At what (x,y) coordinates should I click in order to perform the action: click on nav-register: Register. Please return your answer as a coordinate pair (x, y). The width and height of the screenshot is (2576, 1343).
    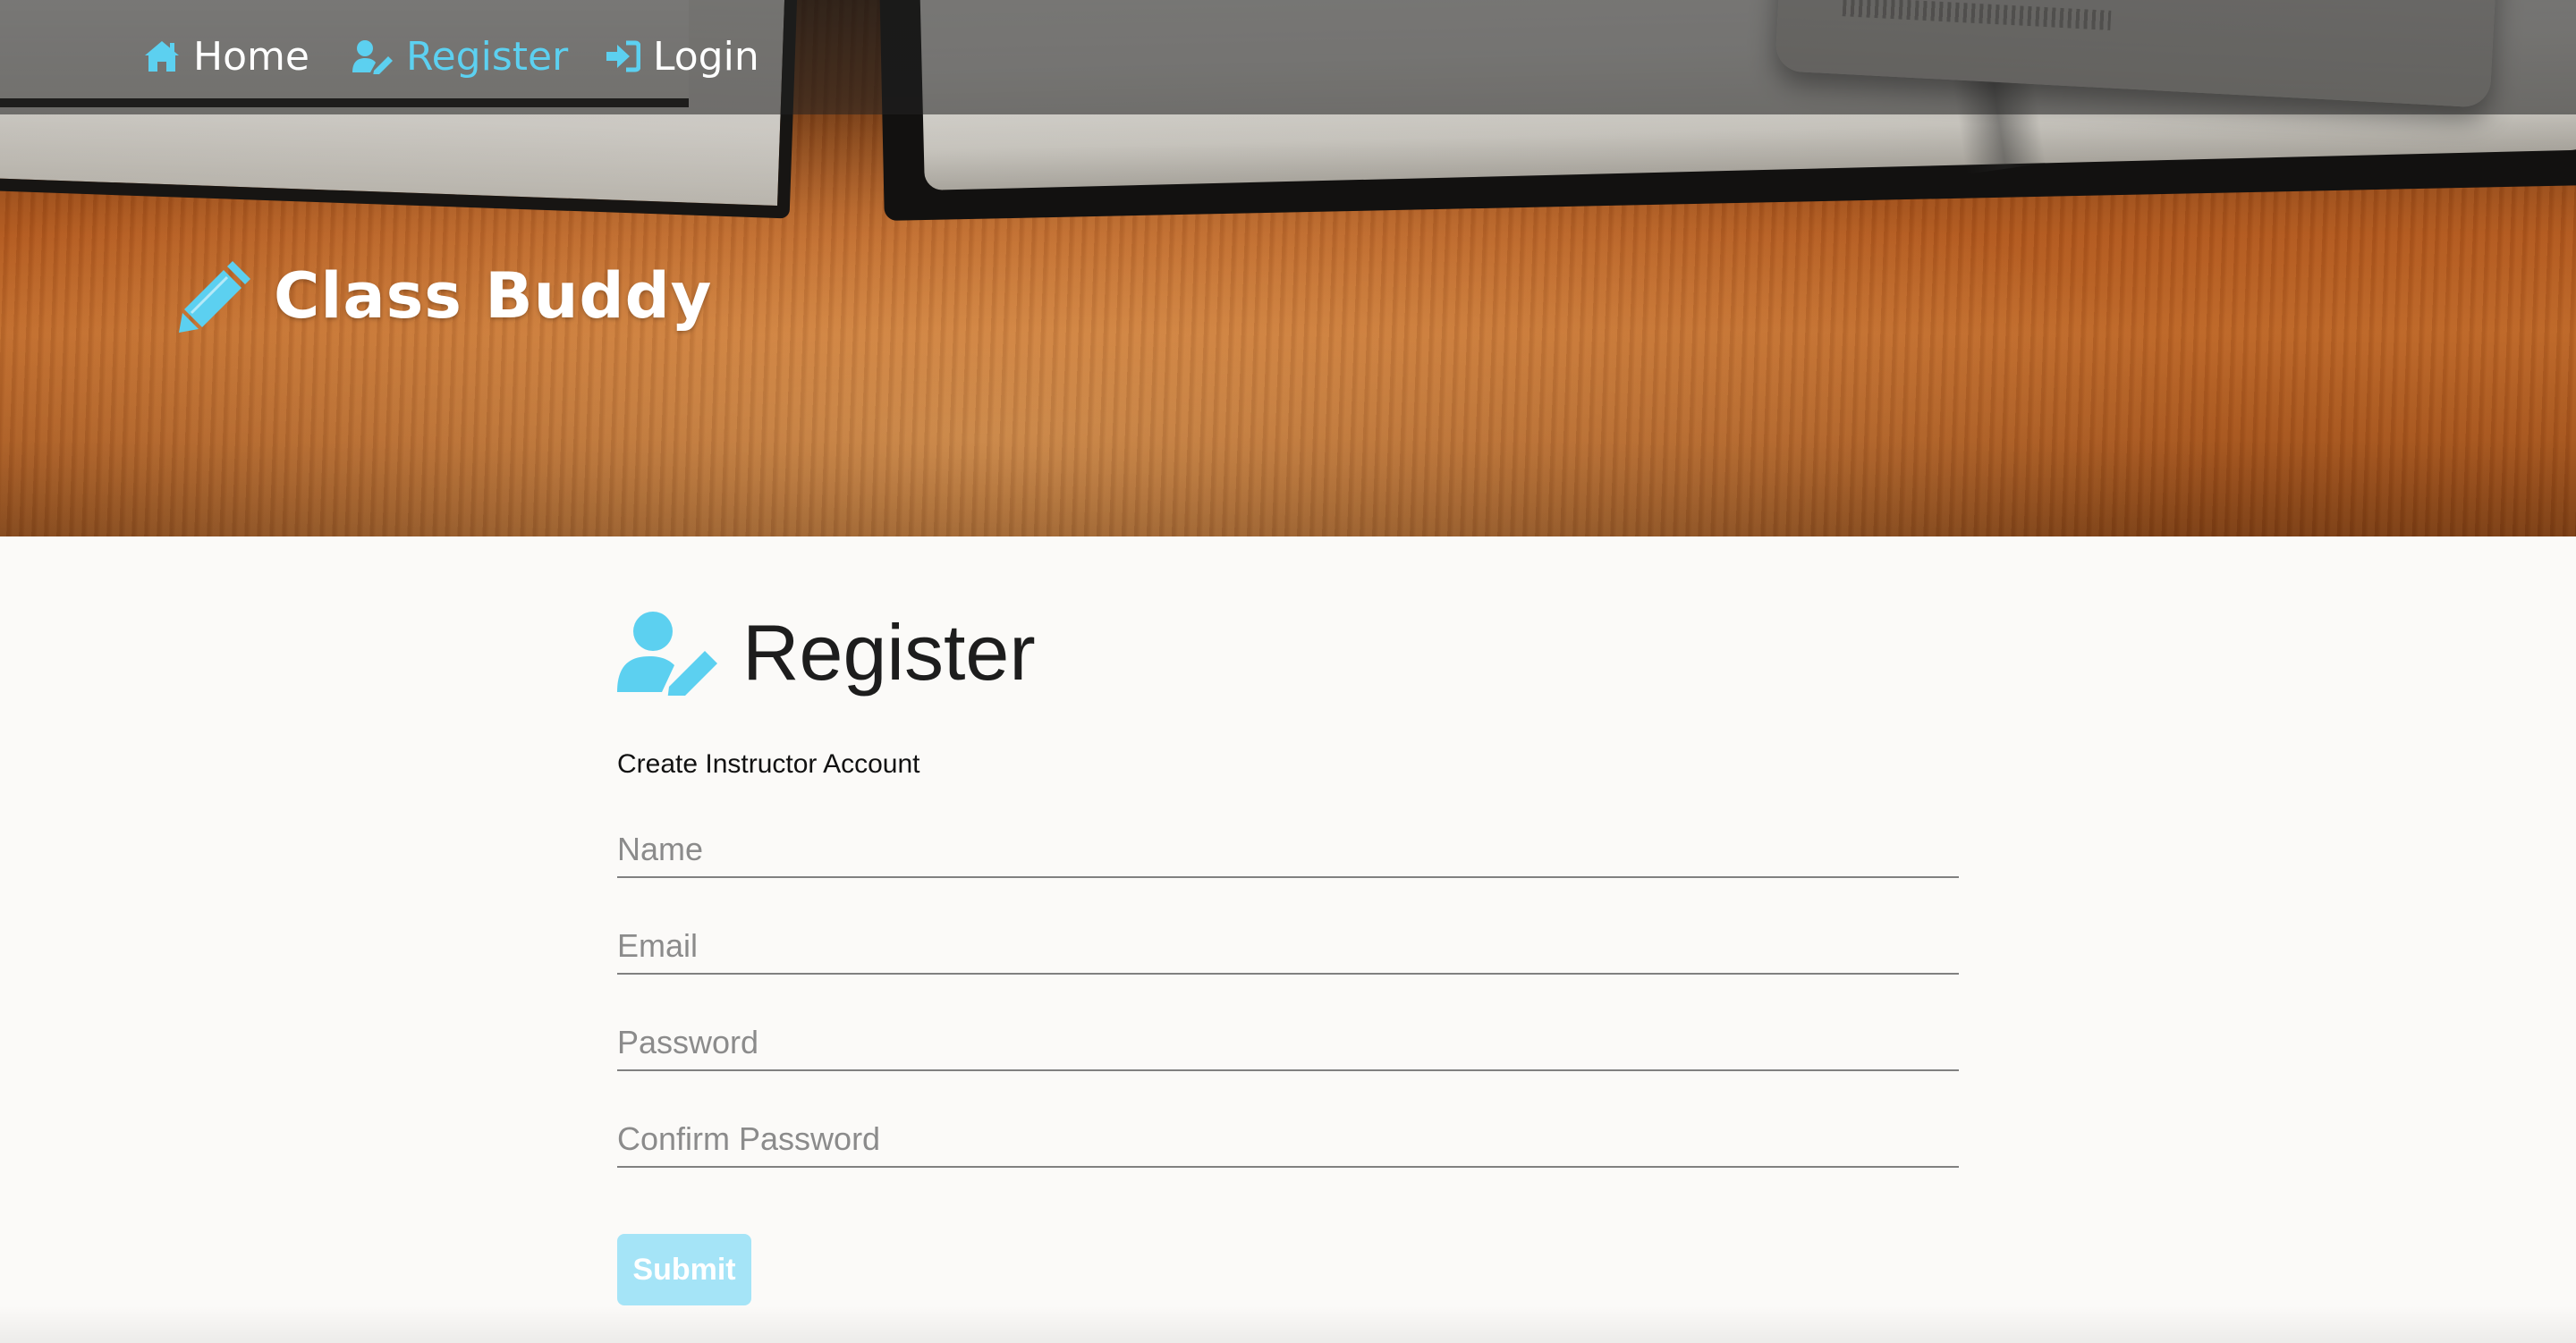
    Looking at the image, I should click on (460, 56).